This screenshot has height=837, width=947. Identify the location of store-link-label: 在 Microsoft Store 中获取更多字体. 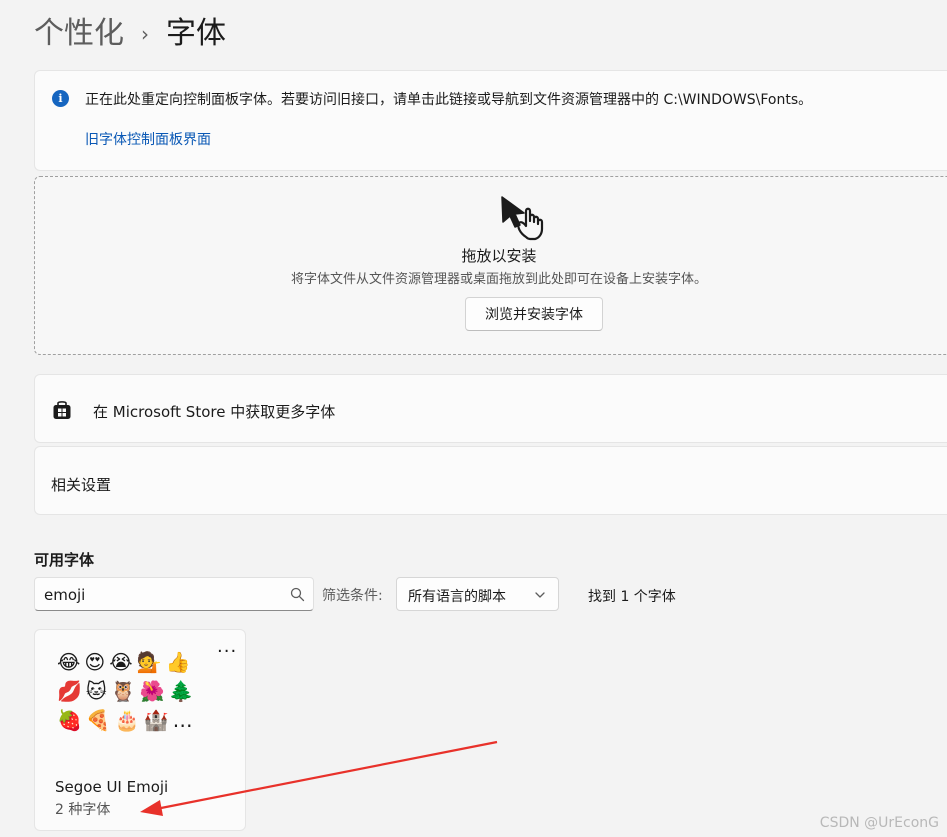
(214, 412).